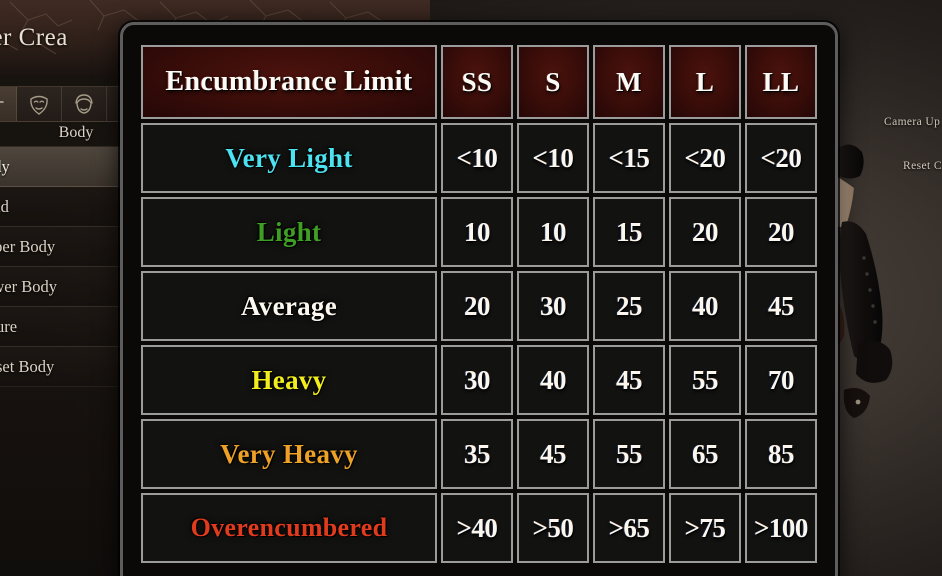  I want to click on reset-hint-label: Reset C, so click(922, 166).